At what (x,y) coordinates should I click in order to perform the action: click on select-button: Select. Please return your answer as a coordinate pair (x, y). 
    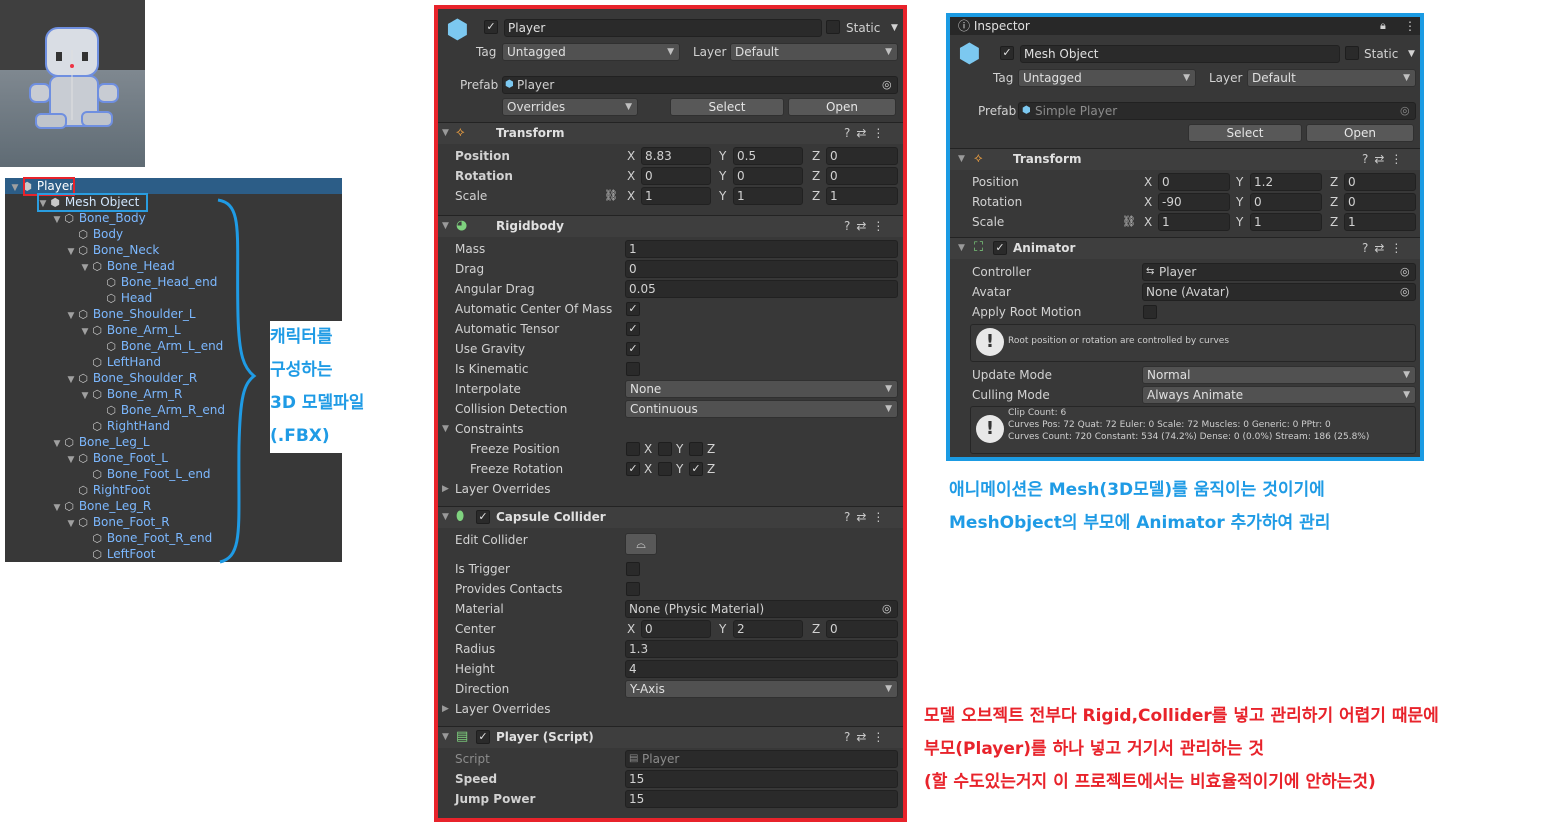
    Looking at the image, I should click on (1245, 133).